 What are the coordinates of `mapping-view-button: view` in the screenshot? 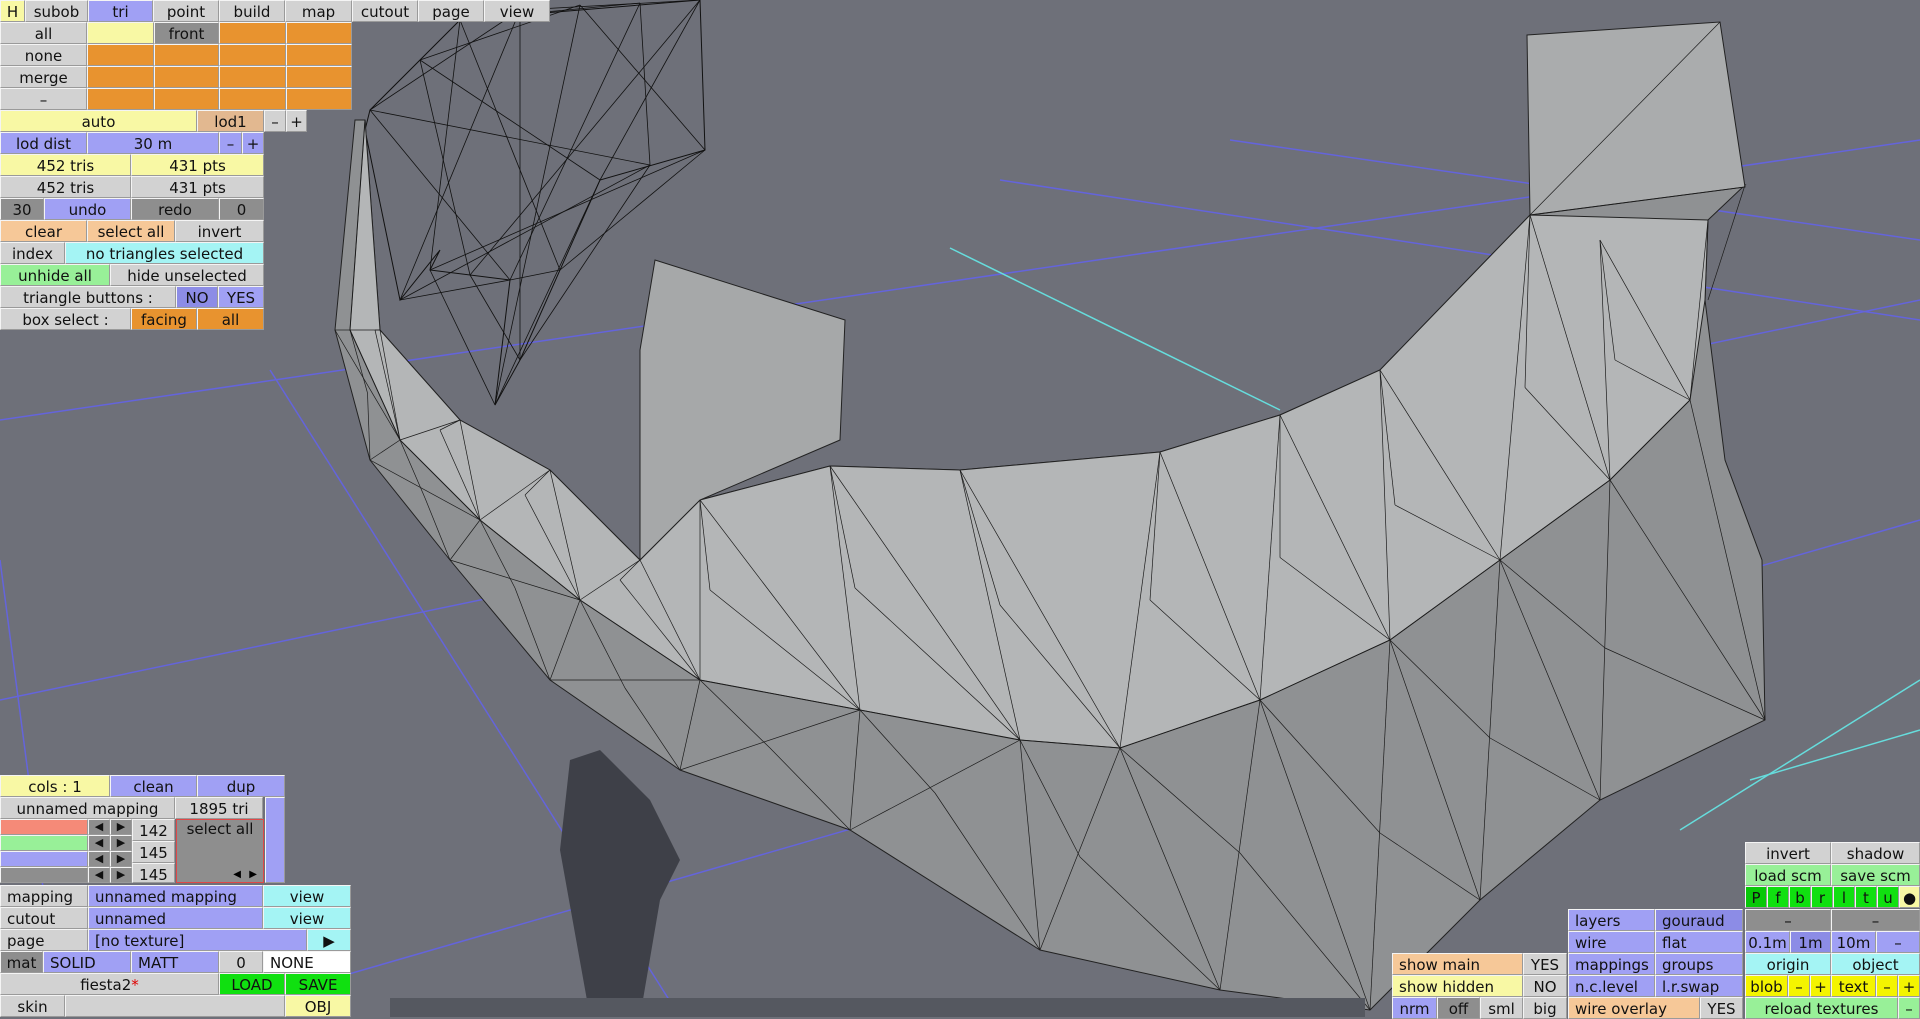 It's located at (307, 896).